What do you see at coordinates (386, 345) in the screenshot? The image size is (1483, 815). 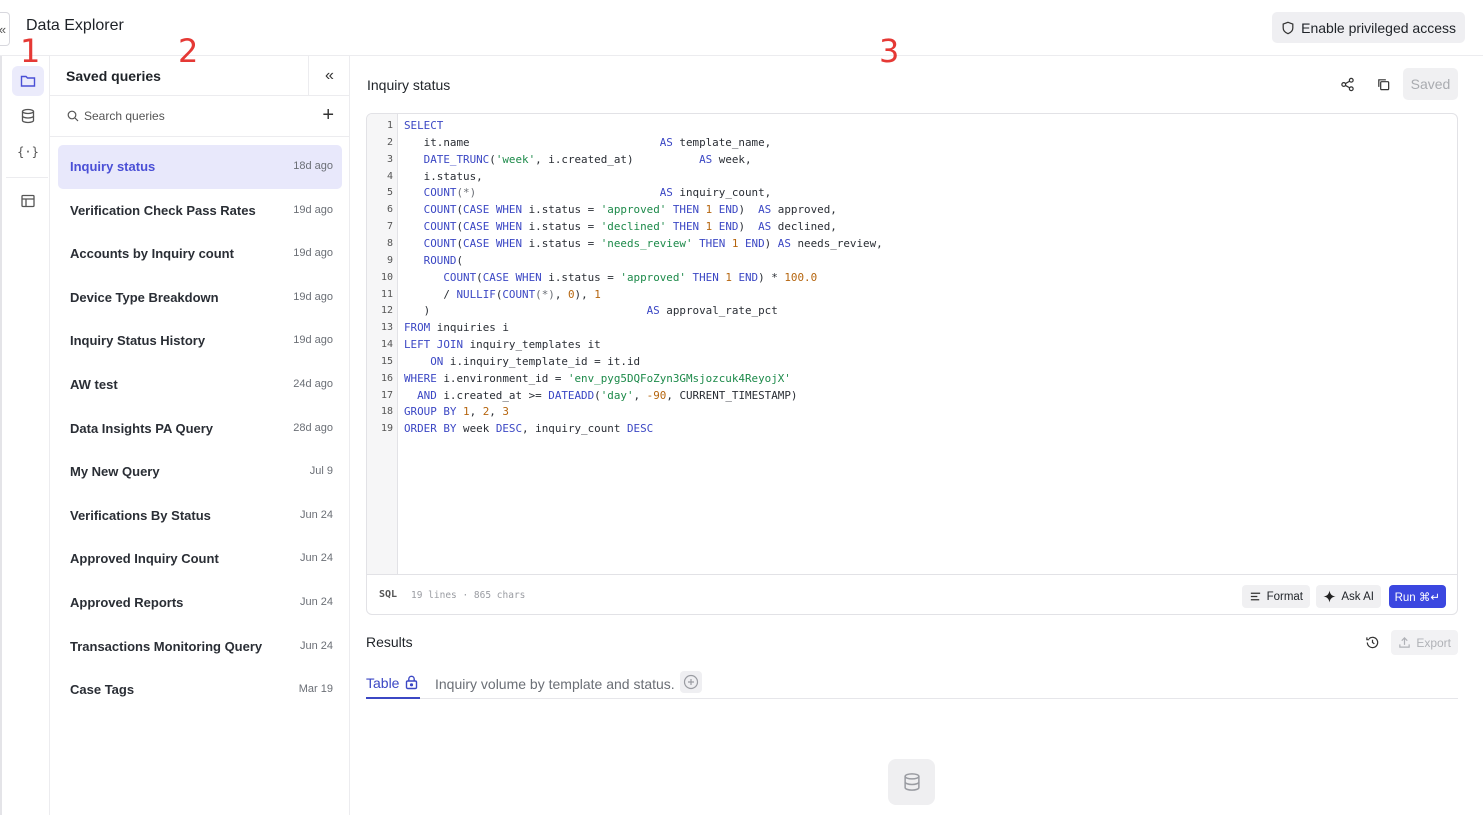 I see `line-number: 14` at bounding box center [386, 345].